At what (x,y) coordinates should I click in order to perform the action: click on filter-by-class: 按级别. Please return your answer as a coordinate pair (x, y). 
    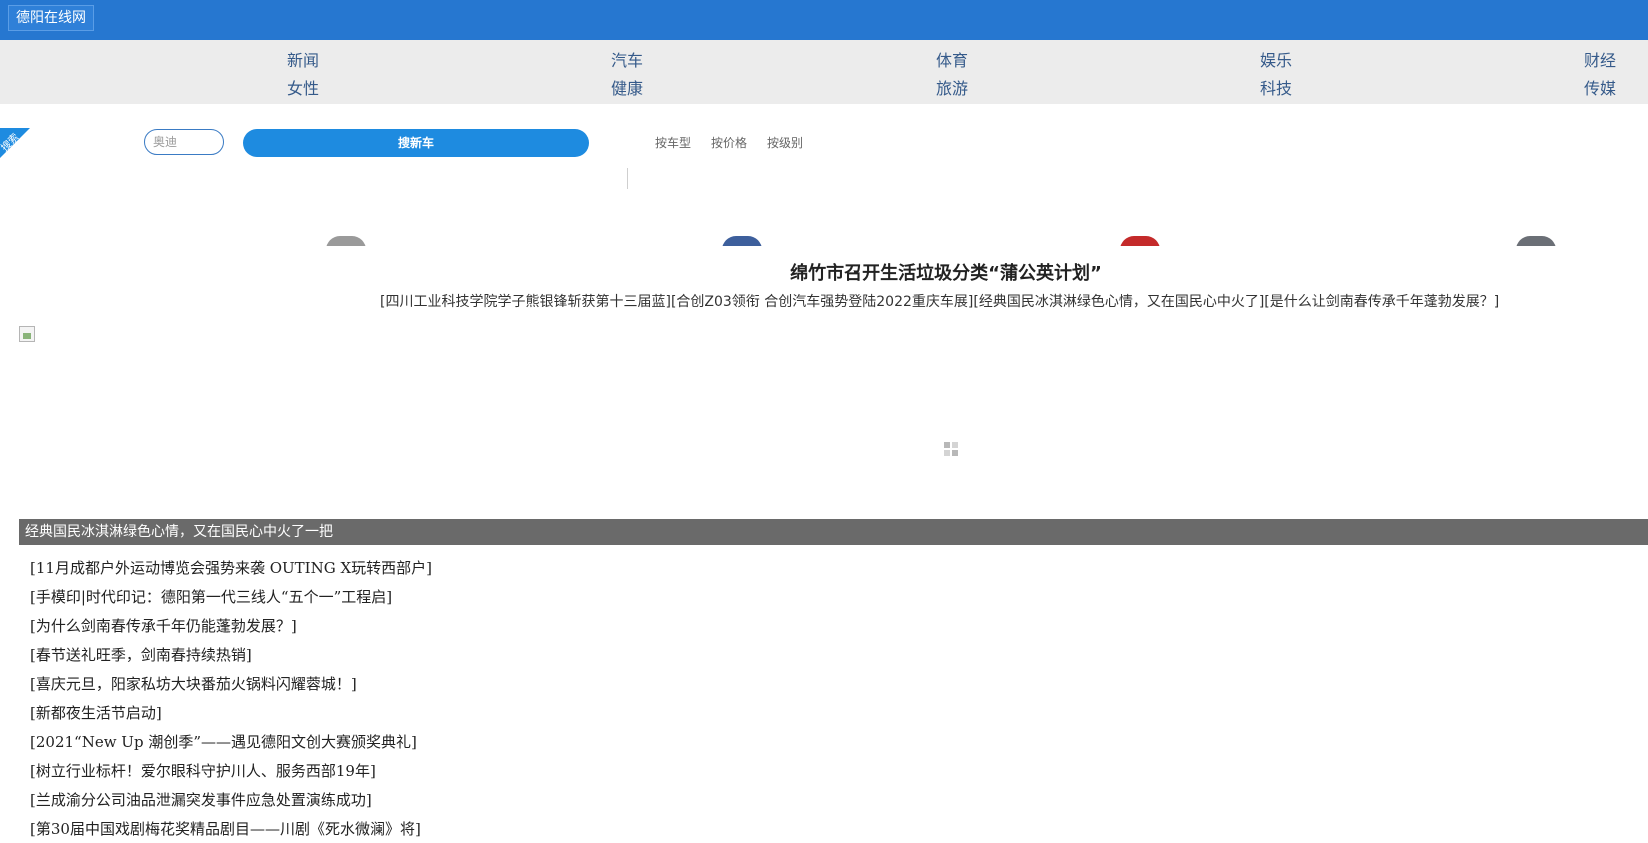
    Looking at the image, I should click on (785, 143).